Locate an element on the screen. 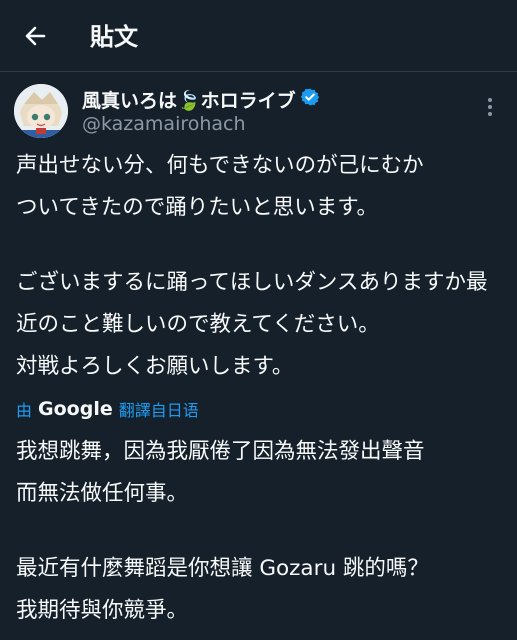  author-name-row: 風真いろは🍃ホロライブ is located at coordinates (201, 99).